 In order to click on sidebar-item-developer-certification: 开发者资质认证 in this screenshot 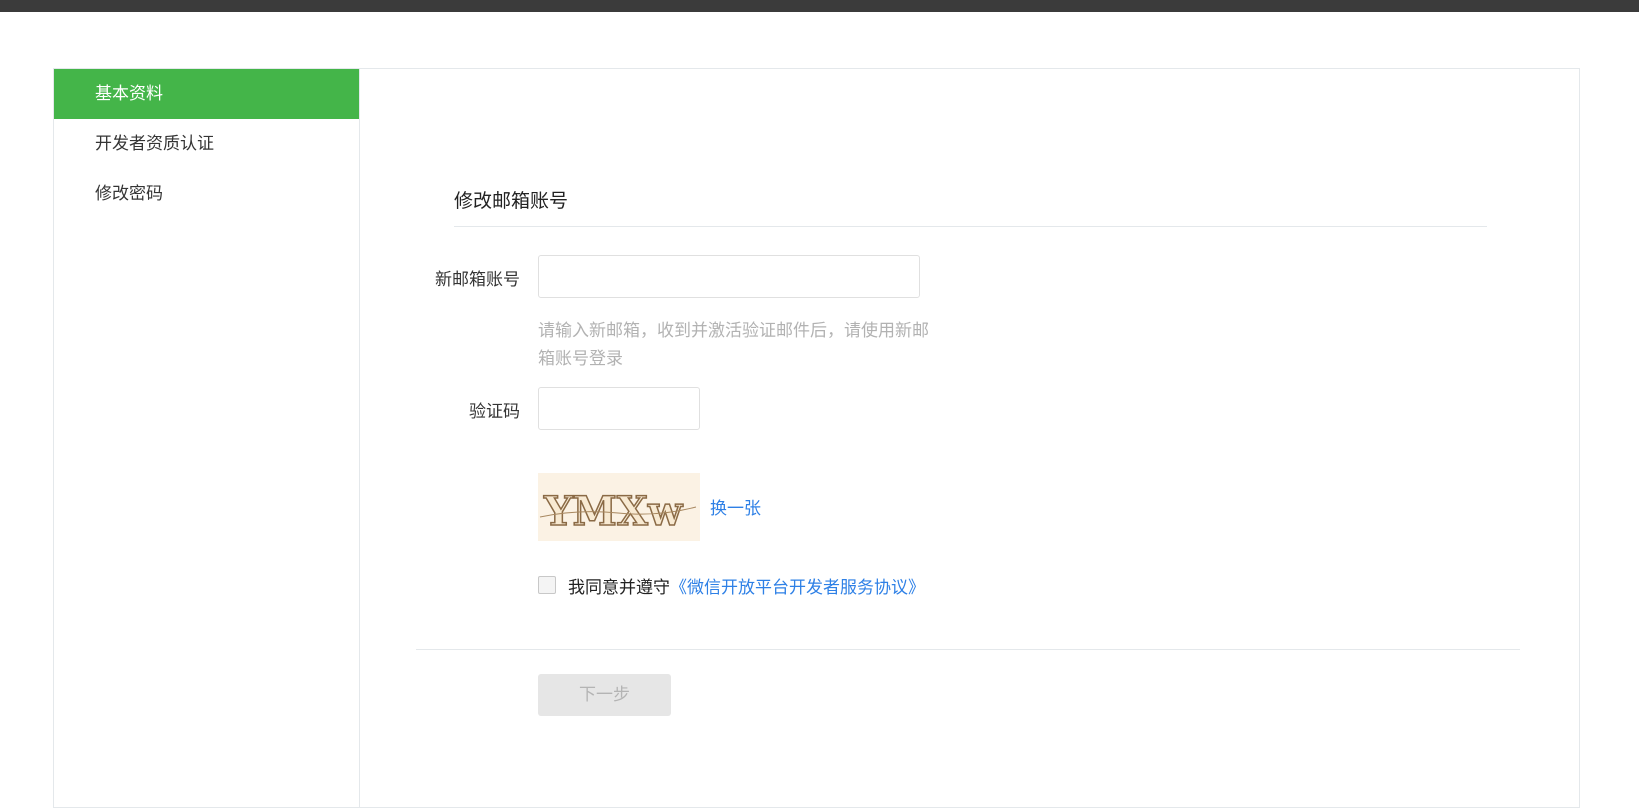, I will do `click(206, 144)`.